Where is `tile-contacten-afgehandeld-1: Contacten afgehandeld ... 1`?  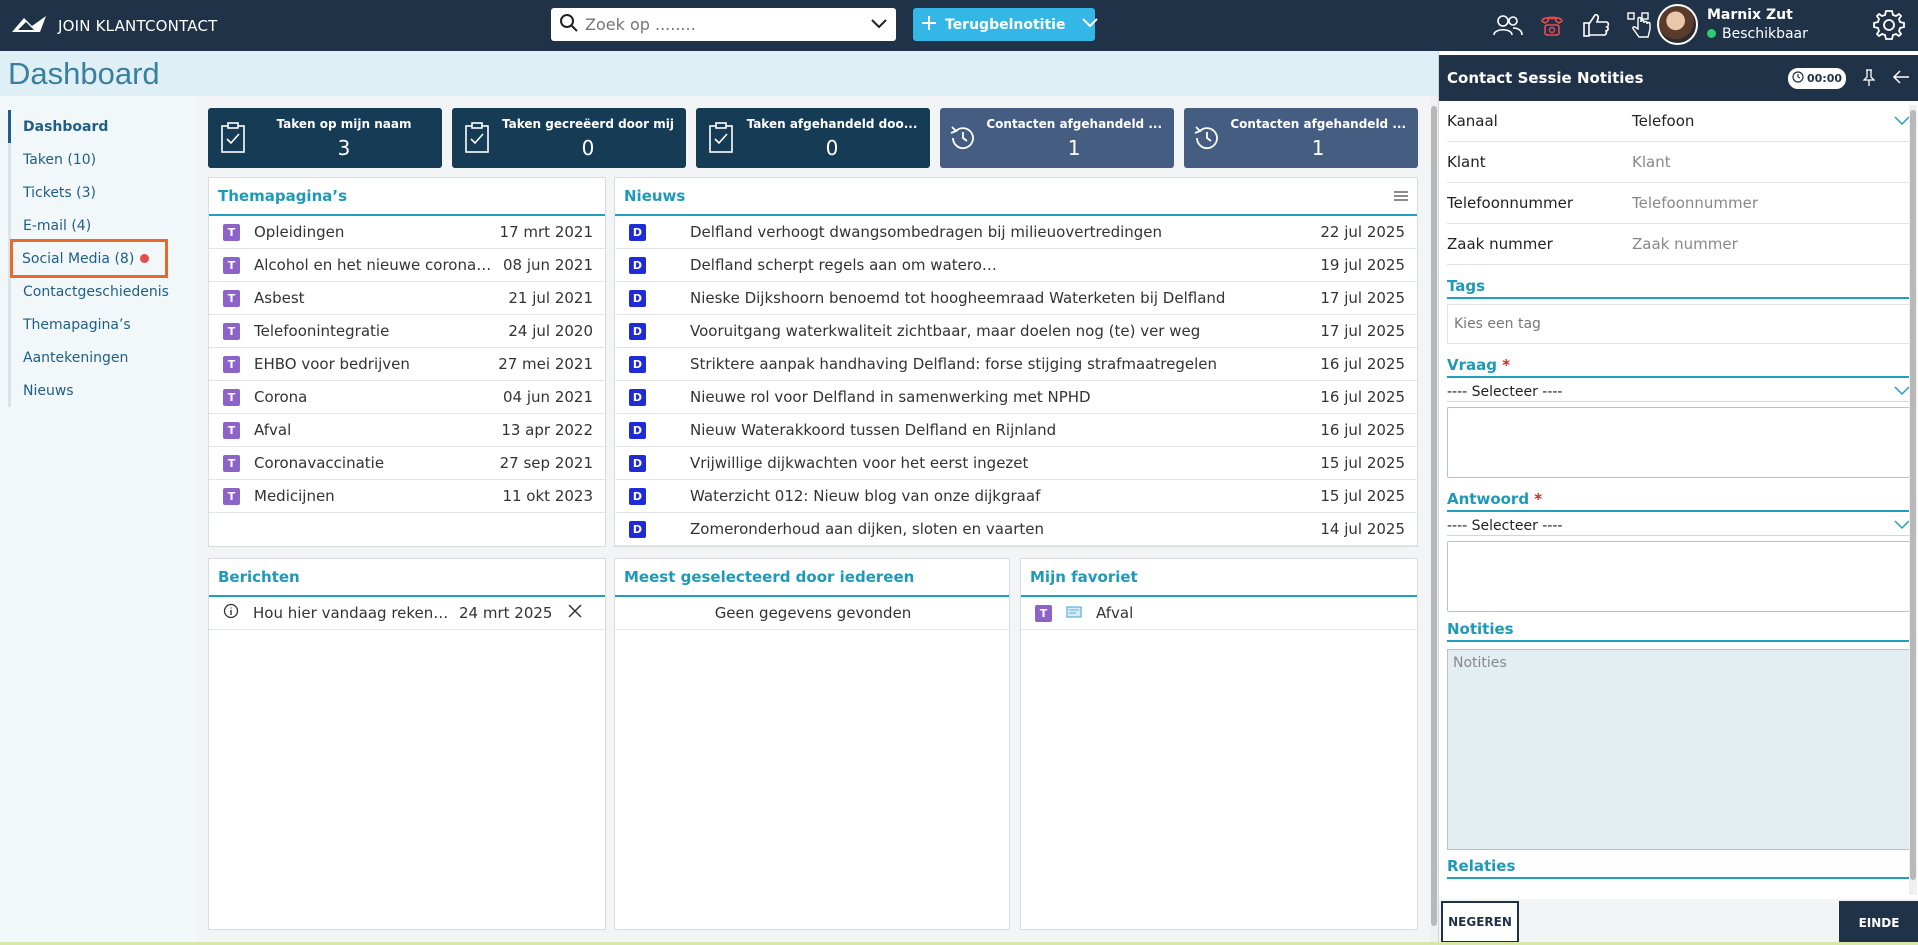
tile-contacten-afgehandeld-1: Contacten afgehandeld ... 1 is located at coordinates (1057, 138).